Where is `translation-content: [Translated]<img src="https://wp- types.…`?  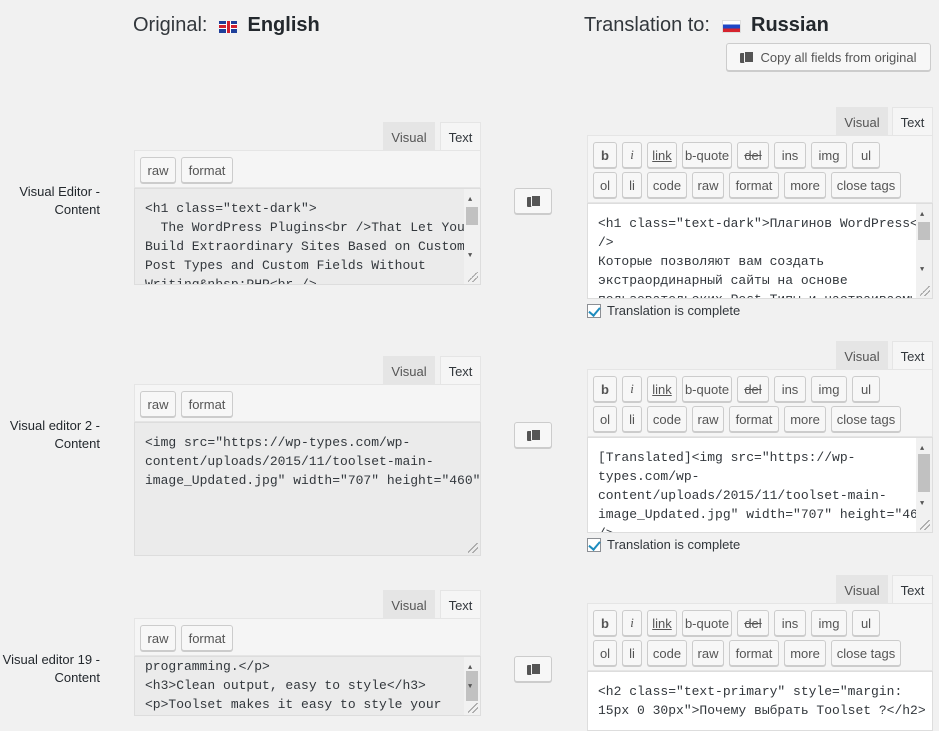
translation-content: [Translated]<img src="https://wp- types.… is located at coordinates (765, 491).